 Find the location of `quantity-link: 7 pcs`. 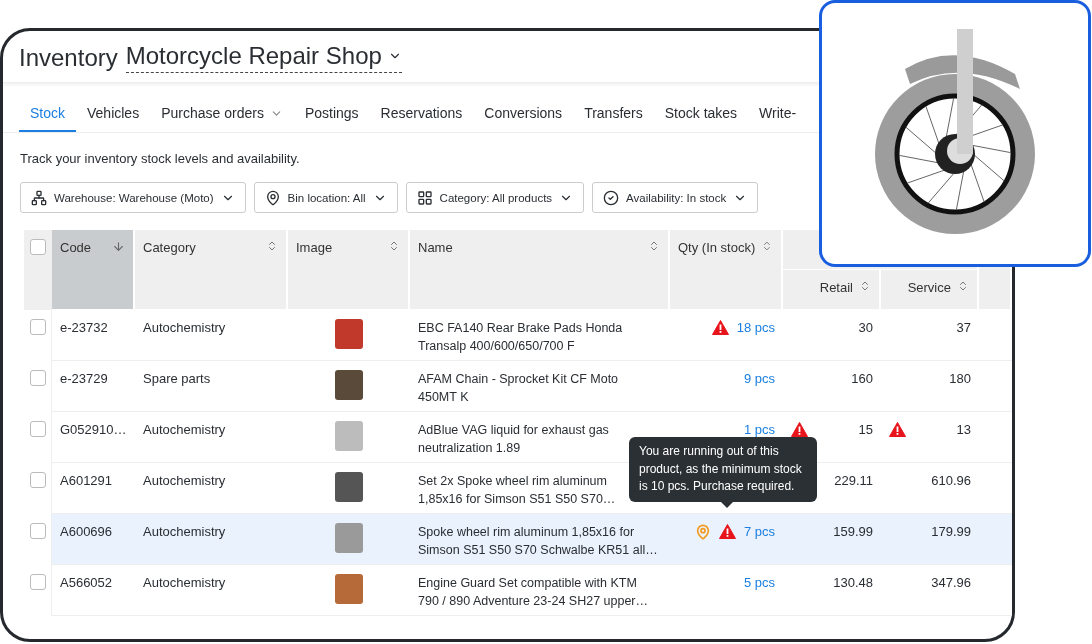

quantity-link: 7 pcs is located at coordinates (759, 532).